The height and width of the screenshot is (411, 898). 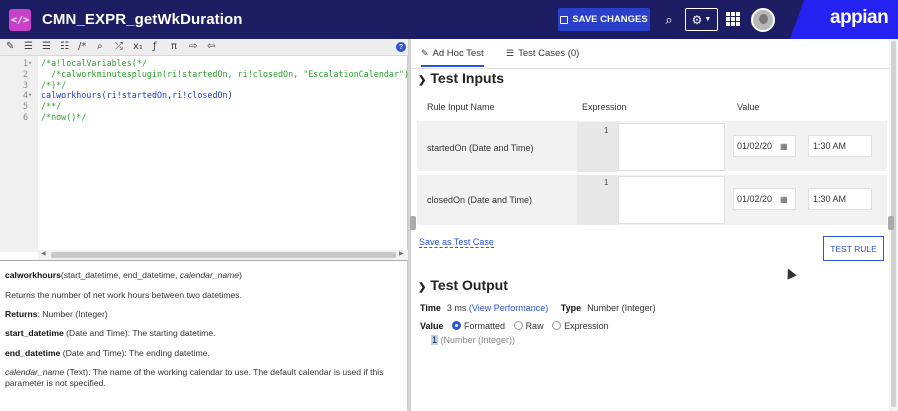 What do you see at coordinates (230, 95) in the screenshot?
I see `code-token: )` at bounding box center [230, 95].